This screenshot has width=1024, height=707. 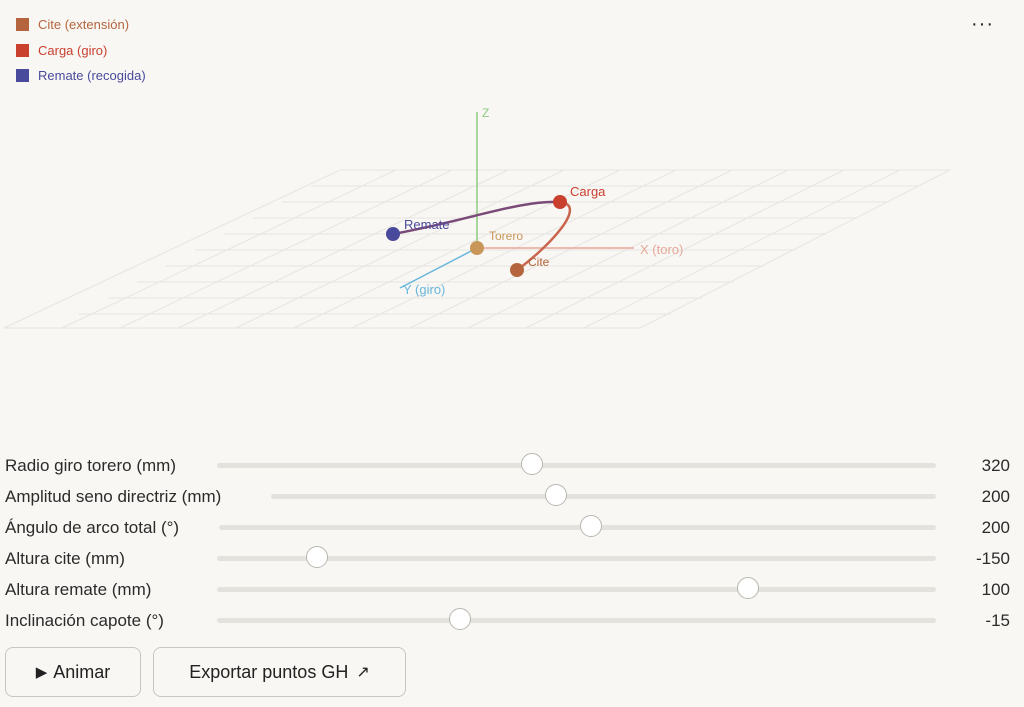 I want to click on legend-swatch-carga, so click(x=22, y=50).